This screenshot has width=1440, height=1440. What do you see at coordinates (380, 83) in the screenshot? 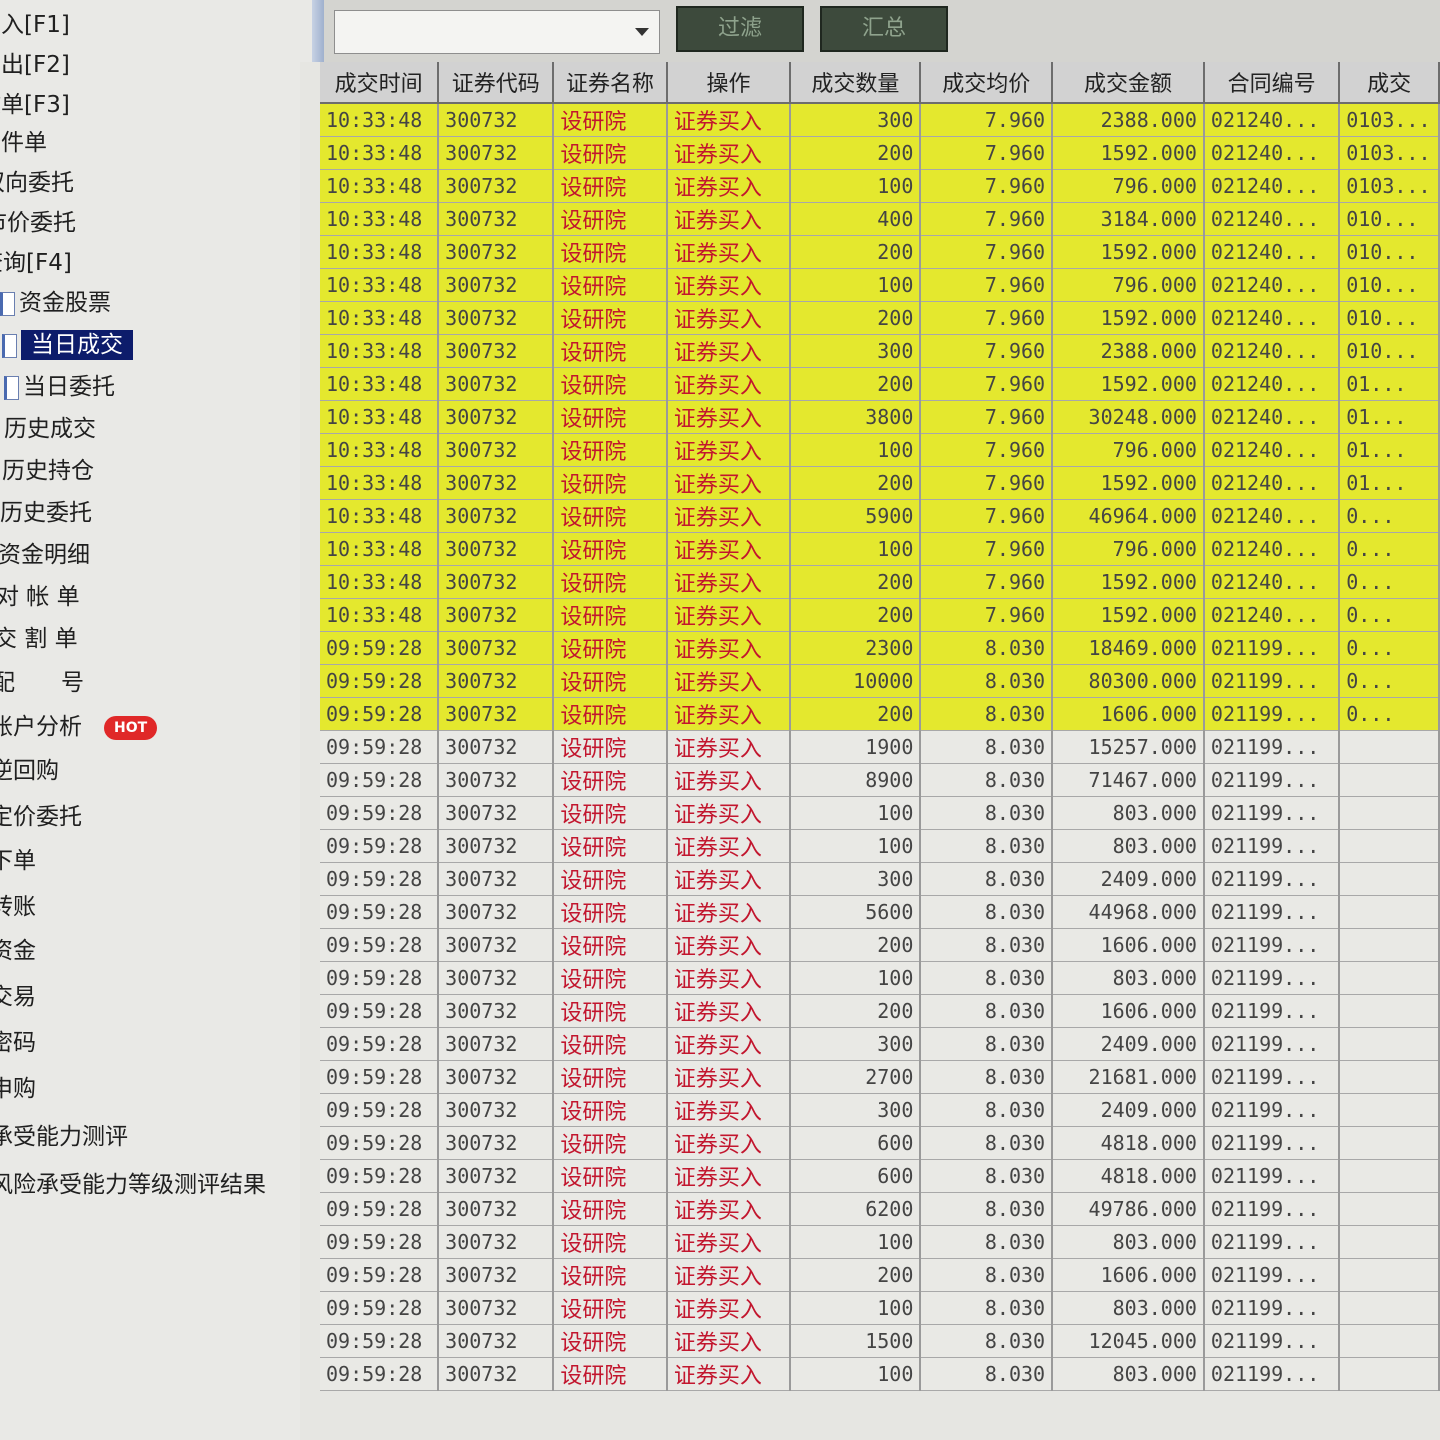
I see `column-header: 成交时间` at bounding box center [380, 83].